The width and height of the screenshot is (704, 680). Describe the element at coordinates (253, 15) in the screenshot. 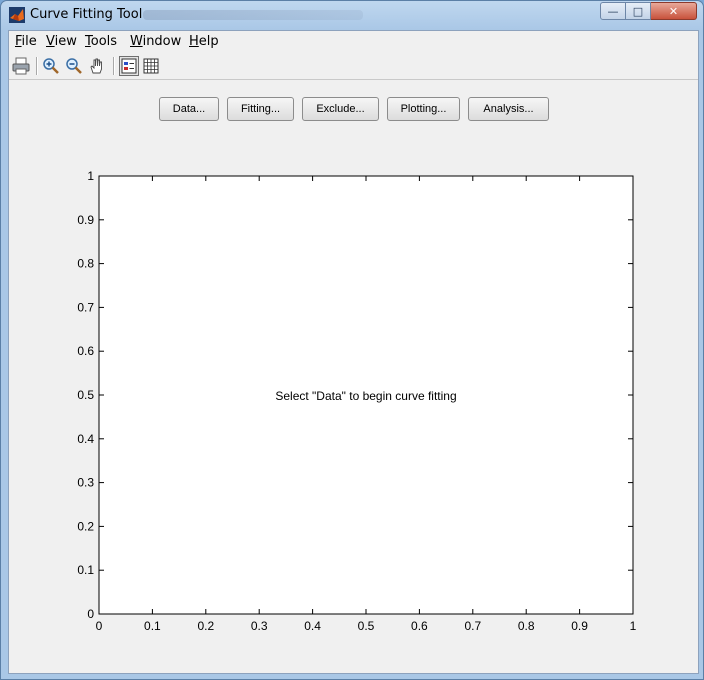

I see `blurred-path` at that location.